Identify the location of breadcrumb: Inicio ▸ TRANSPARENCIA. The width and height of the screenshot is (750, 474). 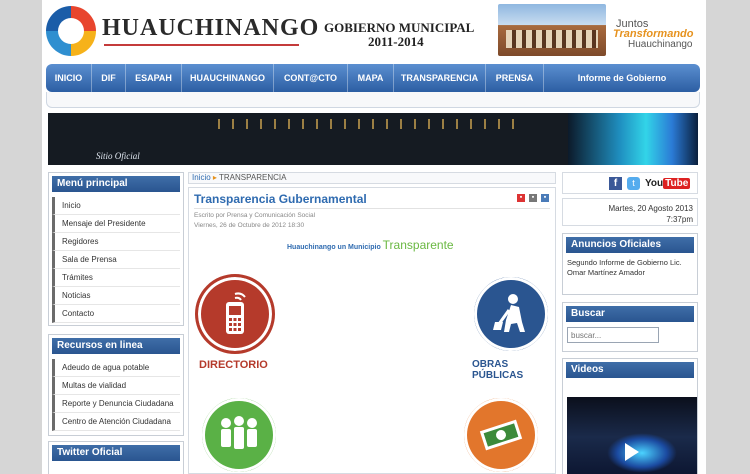
(372, 178).